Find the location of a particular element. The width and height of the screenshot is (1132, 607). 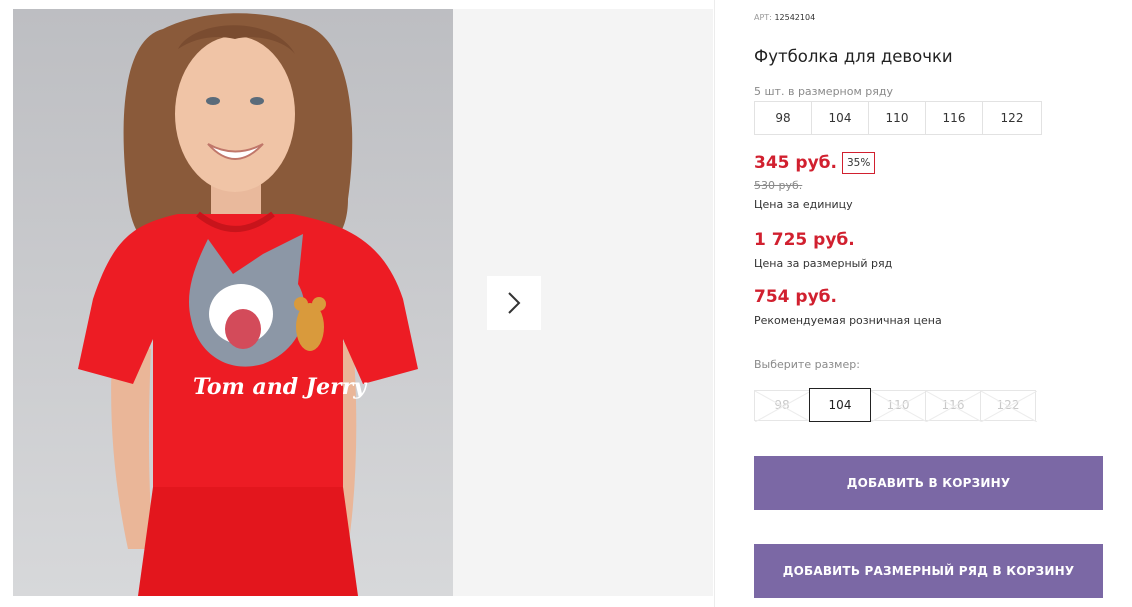

size-option-122: 122 is located at coordinates (1008, 405).